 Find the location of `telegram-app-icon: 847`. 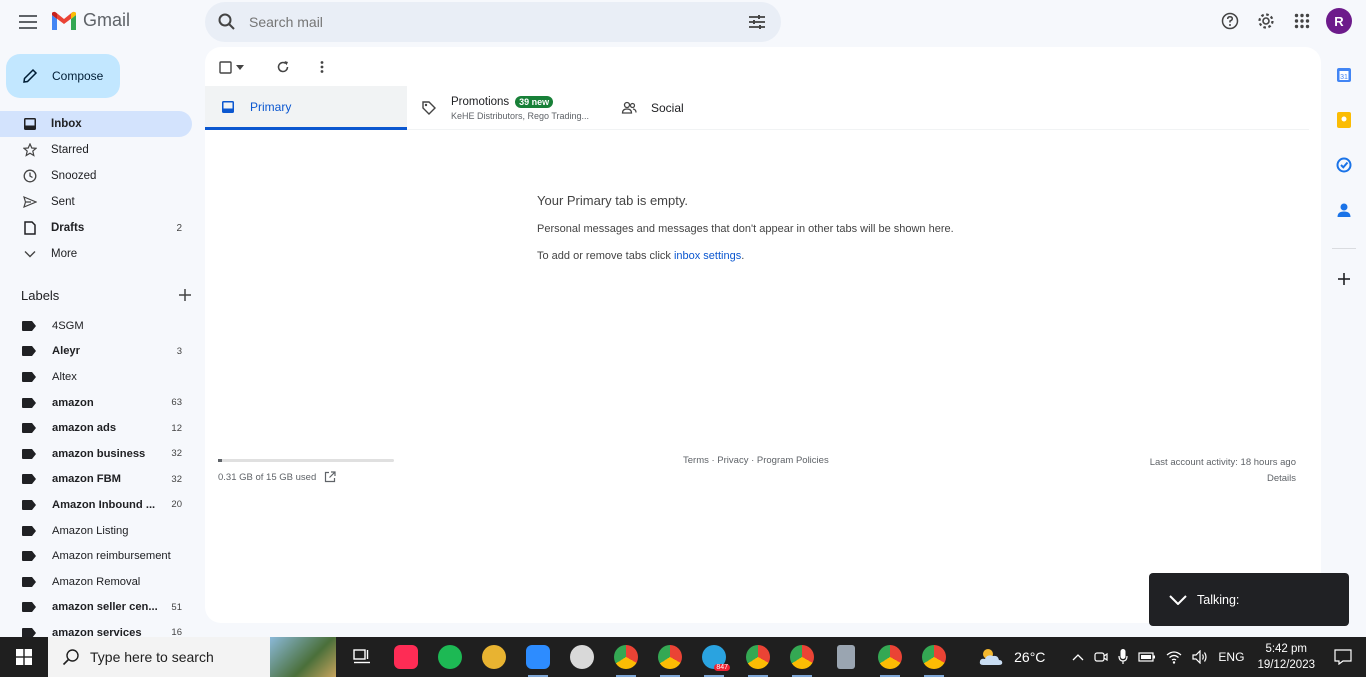

telegram-app-icon: 847 is located at coordinates (714, 657).